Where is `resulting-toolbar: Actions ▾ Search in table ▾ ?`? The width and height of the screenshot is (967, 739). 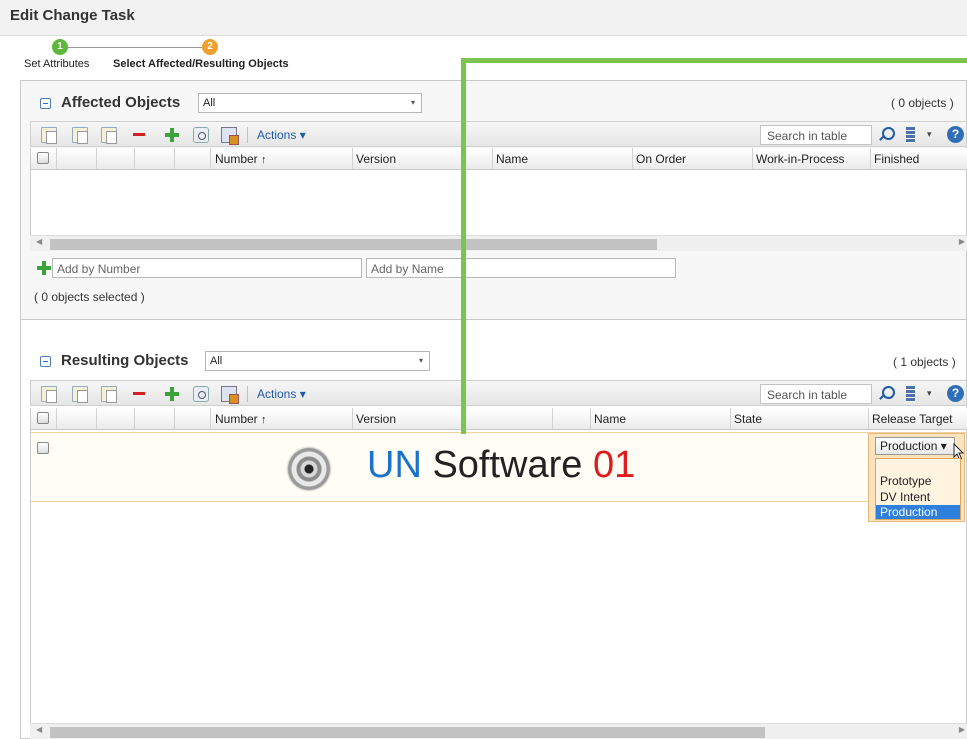
resulting-toolbar: Actions ▾ Search in table ▾ ? is located at coordinates (498, 393).